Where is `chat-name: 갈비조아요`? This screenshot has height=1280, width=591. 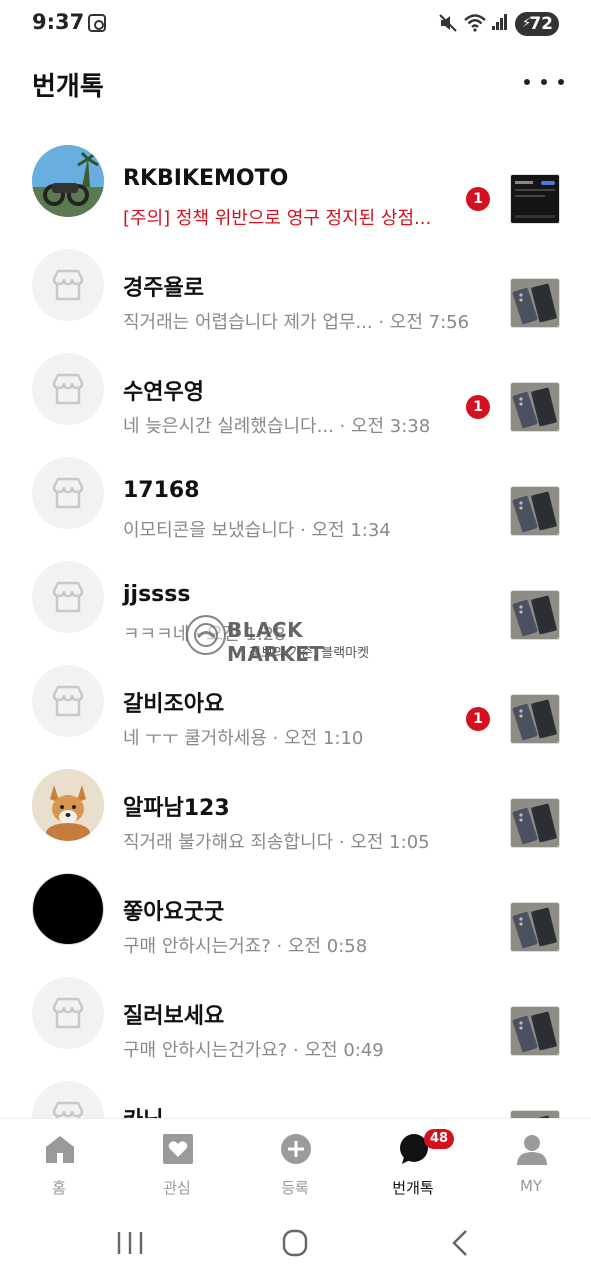
chat-name: 갈비조아요 is located at coordinates (174, 704).